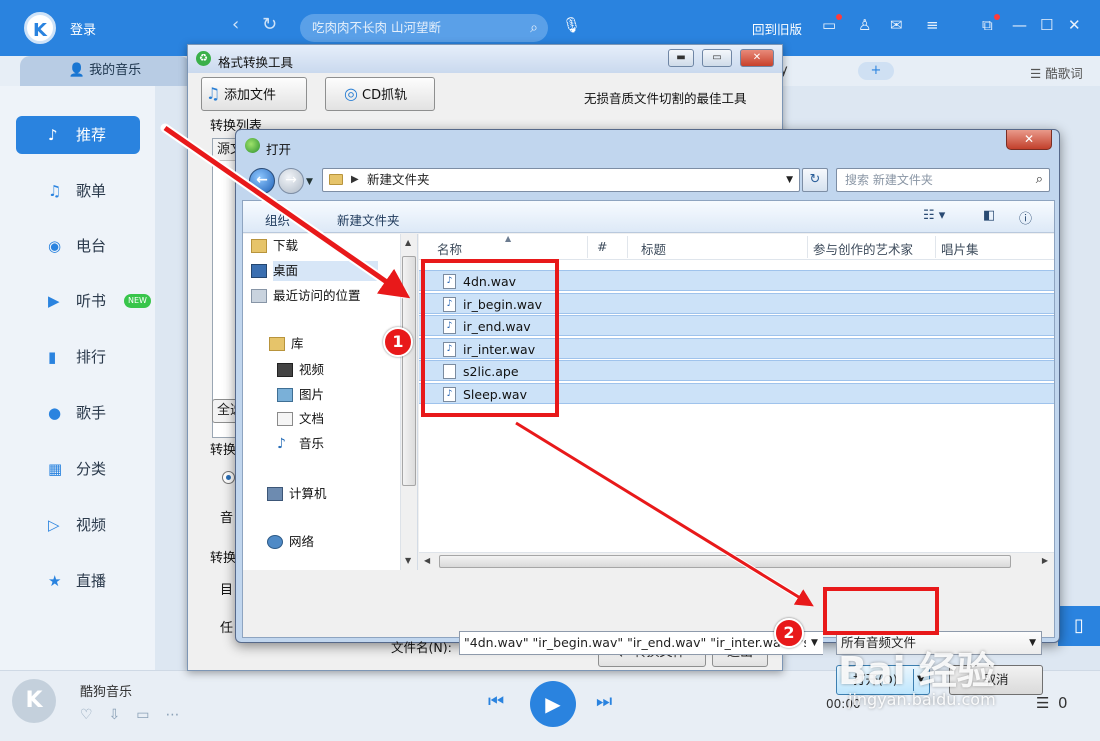  I want to click on column-artists: 参与创作的艺术家, so click(863, 248).